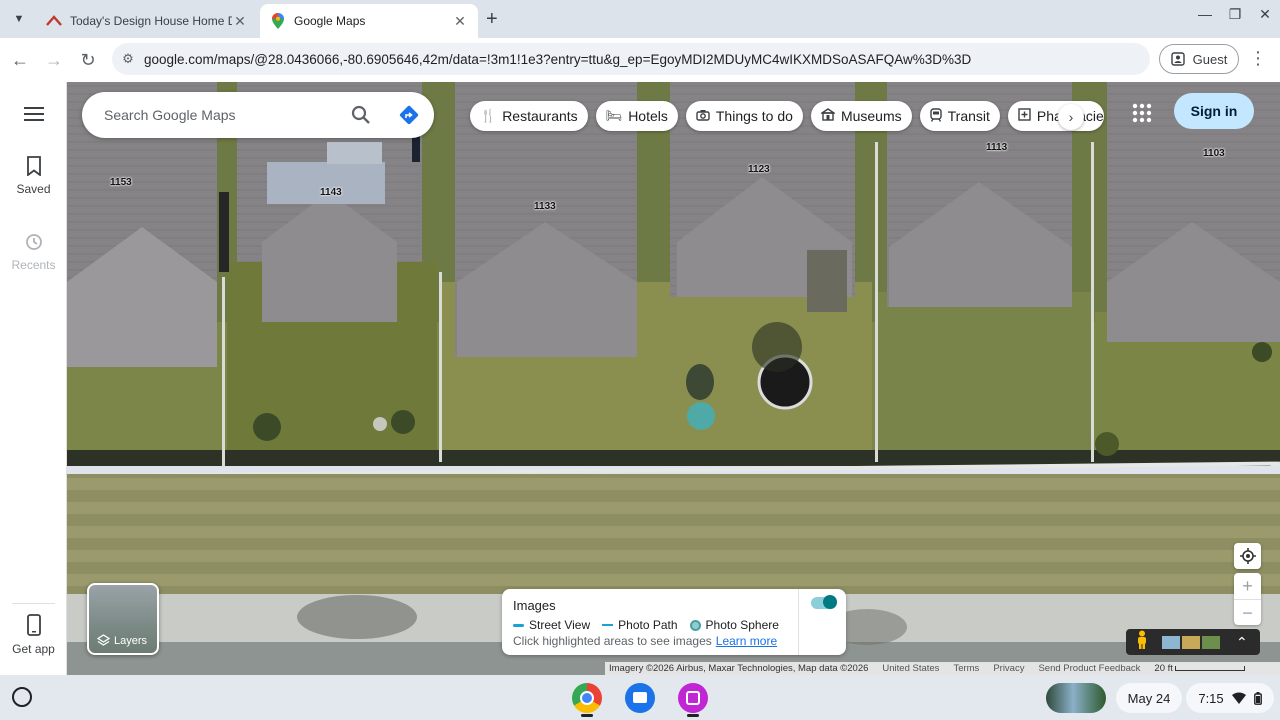 The height and width of the screenshot is (720, 1280). Describe the element at coordinates (128, 59) in the screenshot. I see `site-info-icon: ⚙` at that location.